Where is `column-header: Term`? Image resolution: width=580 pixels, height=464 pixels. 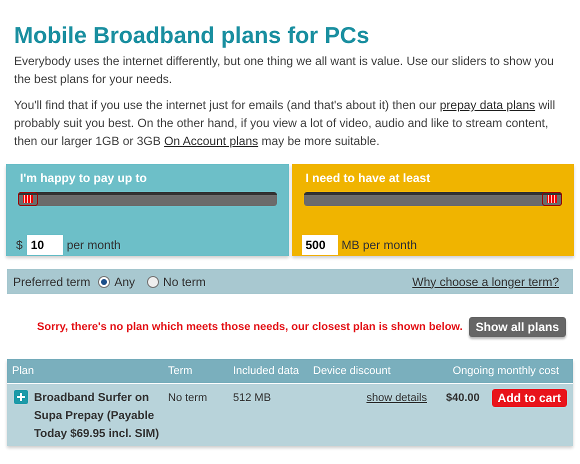 column-header: Term is located at coordinates (181, 371).